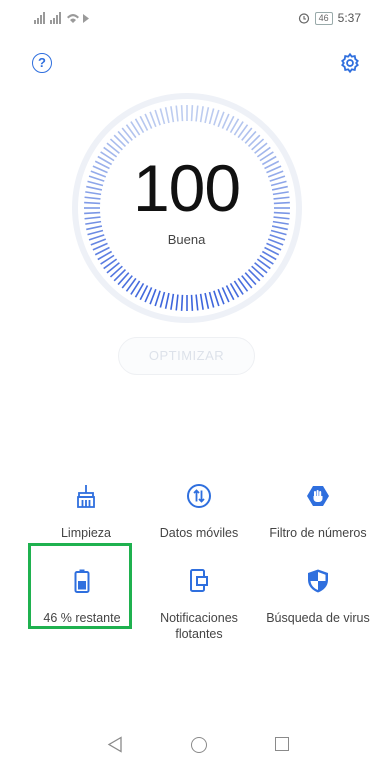 This screenshot has height=760, width=373. I want to click on tile-cleanup: Limpieza, so click(86, 512).